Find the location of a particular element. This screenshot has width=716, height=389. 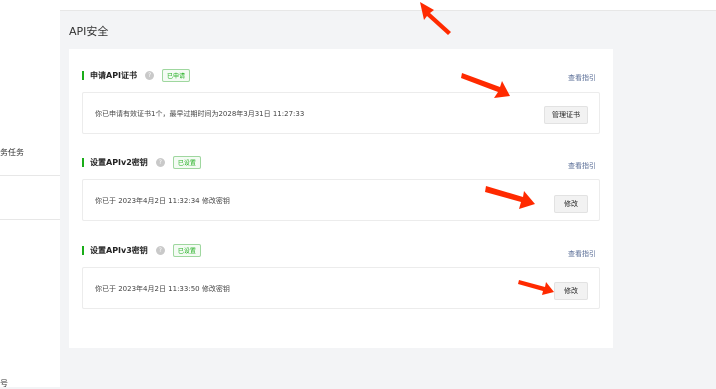

apiv3-key-message: 你已于 2023年4月2日 11:33:50 修改密钥 is located at coordinates (162, 289).